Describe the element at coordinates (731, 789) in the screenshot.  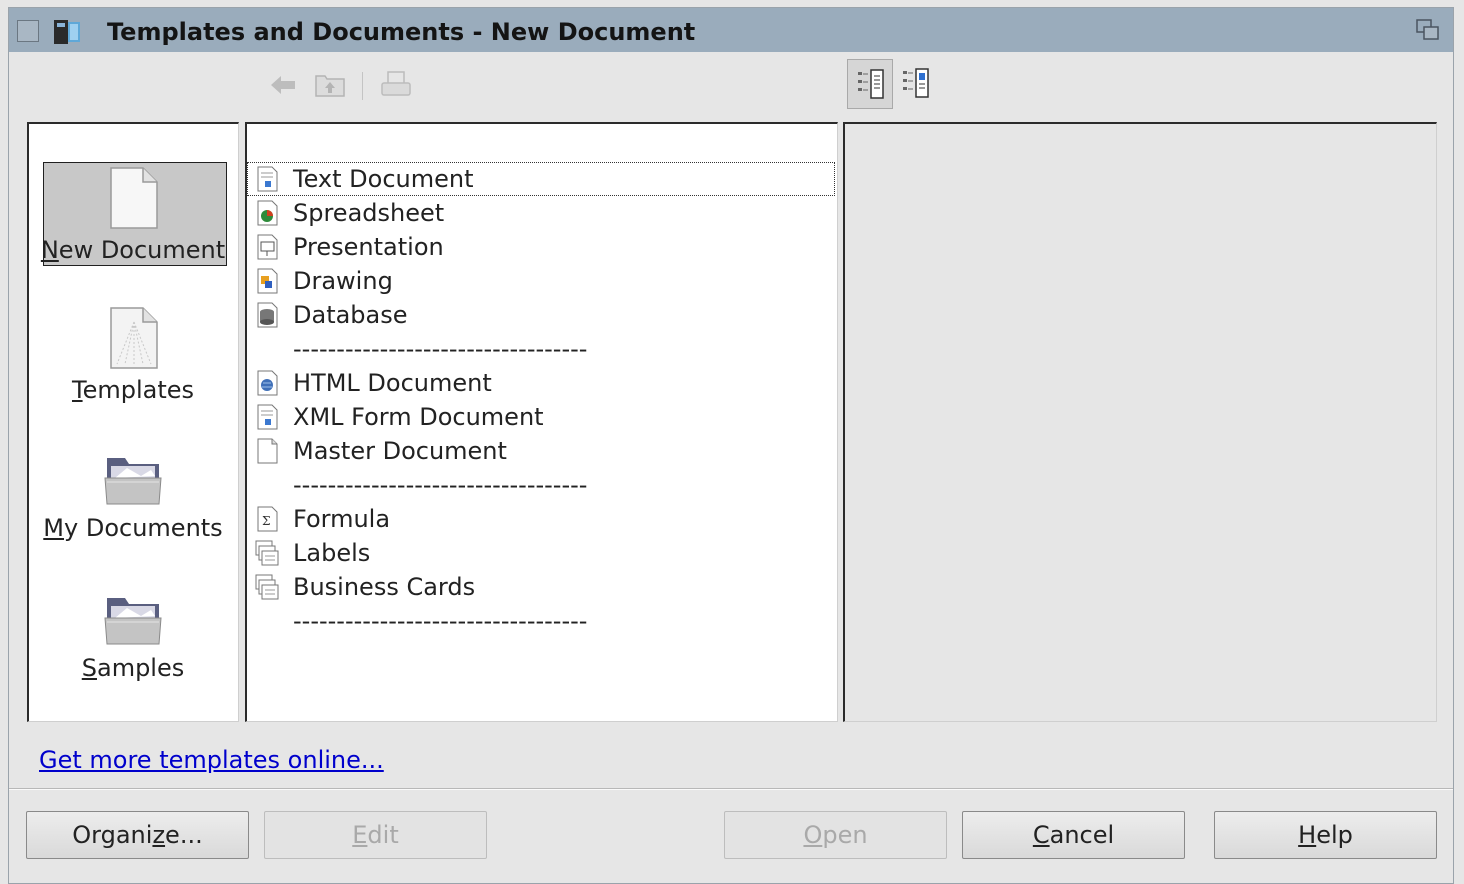
I see `divider` at that location.